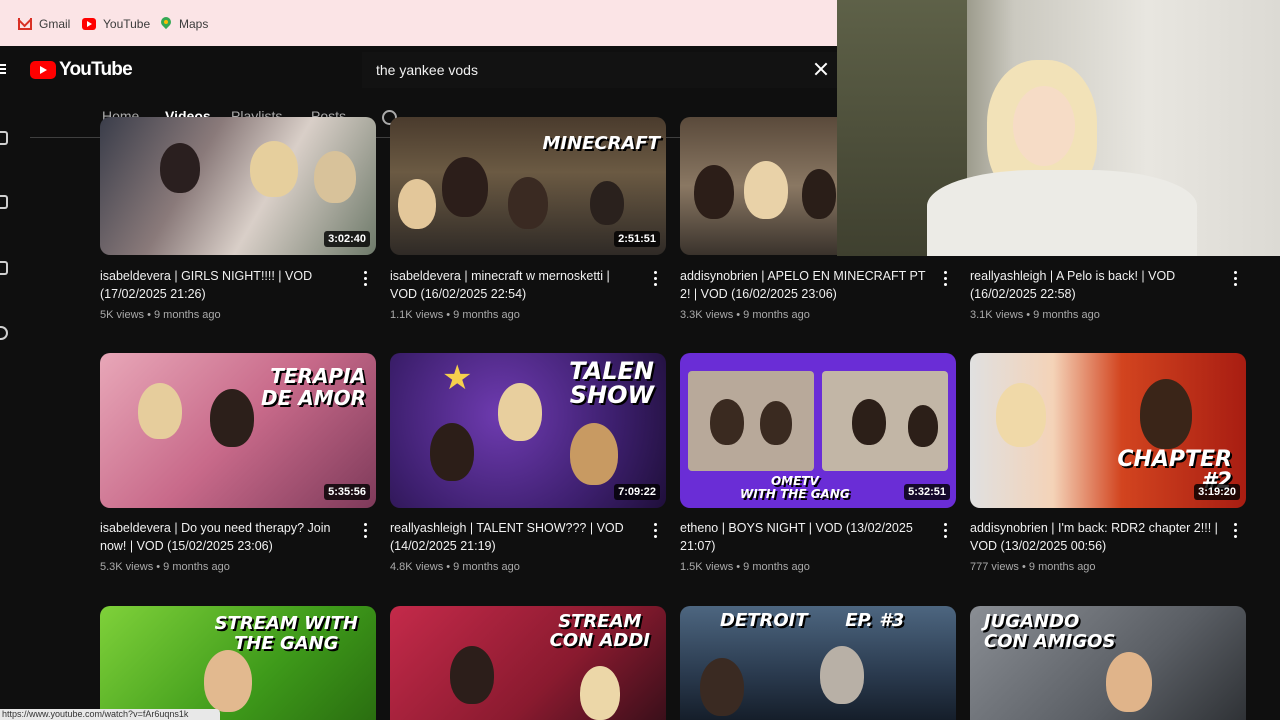 Image resolution: width=1280 pixels, height=720 pixels. What do you see at coordinates (611, 383) in the screenshot?
I see `thumbnail-text: TALEN SHOW` at bounding box center [611, 383].